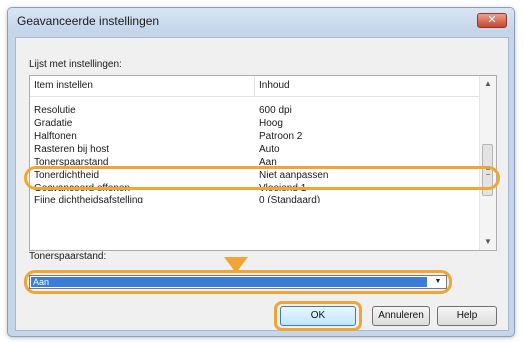  I want to click on row-item: Halftonen, so click(55, 136).